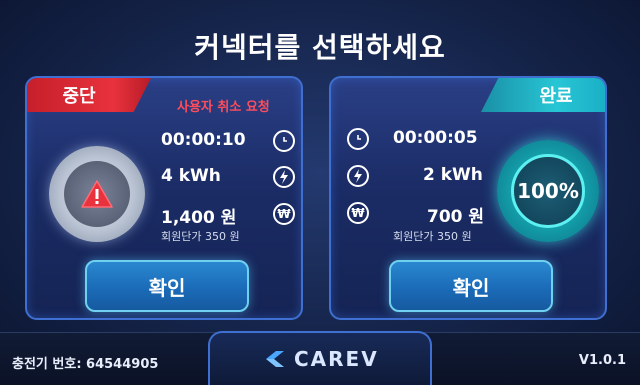 The height and width of the screenshot is (385, 640). What do you see at coordinates (456, 217) in the screenshot?
I see `charge-amount: 700 원` at bounding box center [456, 217].